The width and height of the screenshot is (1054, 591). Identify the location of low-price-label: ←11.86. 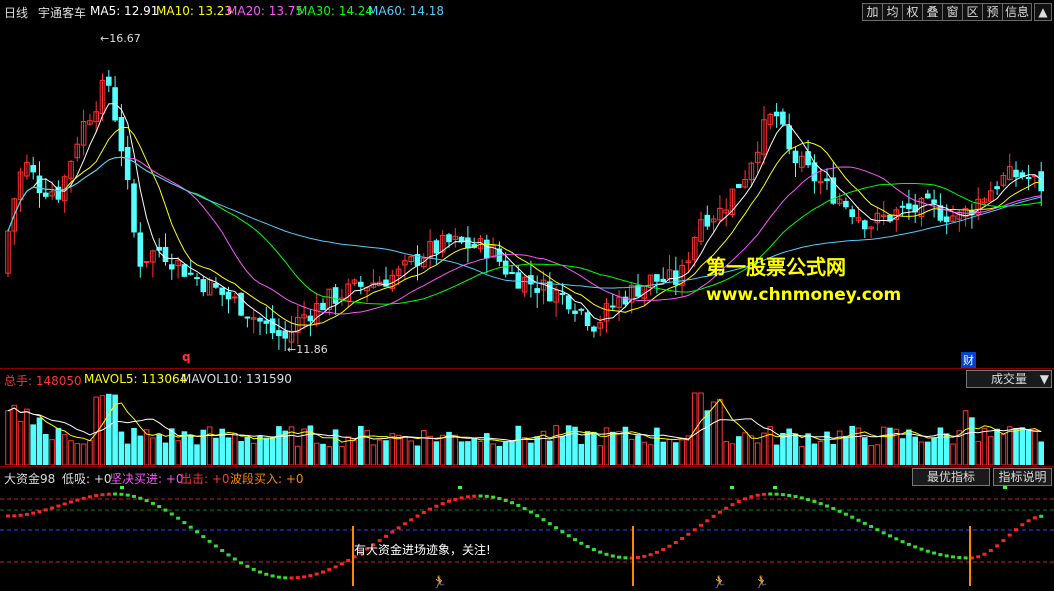
(307, 349).